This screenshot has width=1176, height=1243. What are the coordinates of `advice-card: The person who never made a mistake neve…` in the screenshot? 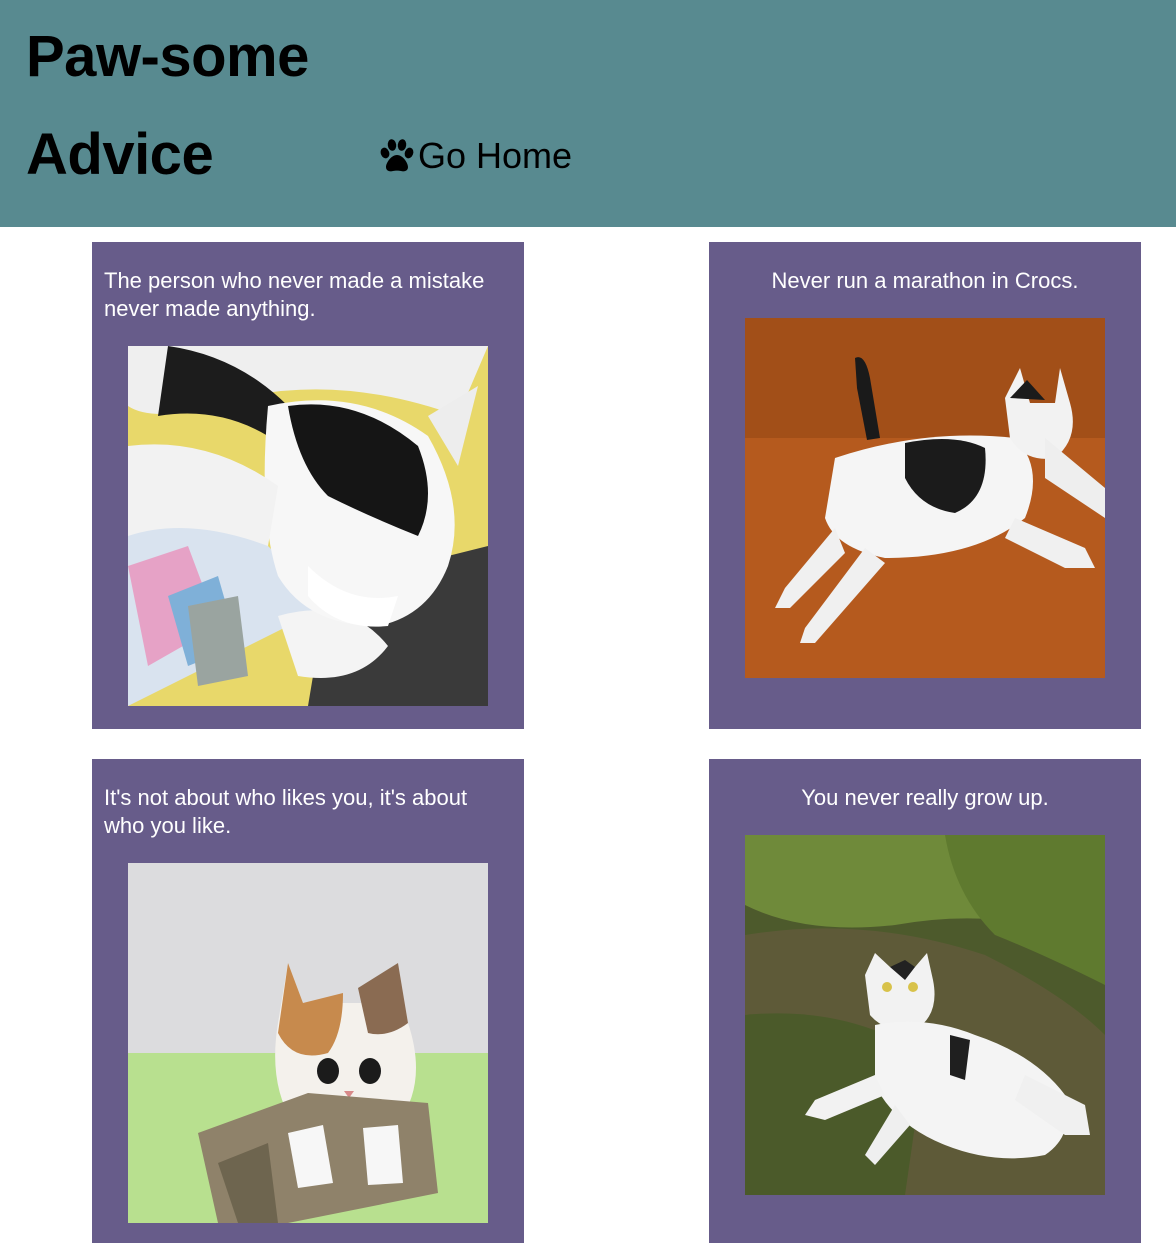 It's located at (308, 485).